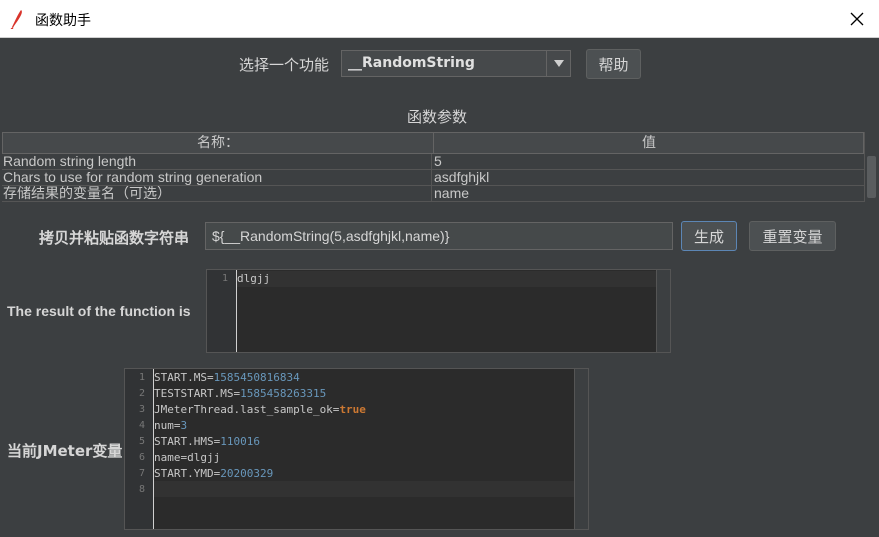 This screenshot has width=879, height=537. What do you see at coordinates (63, 21) in the screenshot?
I see `window-title: 函数助手` at bounding box center [63, 21].